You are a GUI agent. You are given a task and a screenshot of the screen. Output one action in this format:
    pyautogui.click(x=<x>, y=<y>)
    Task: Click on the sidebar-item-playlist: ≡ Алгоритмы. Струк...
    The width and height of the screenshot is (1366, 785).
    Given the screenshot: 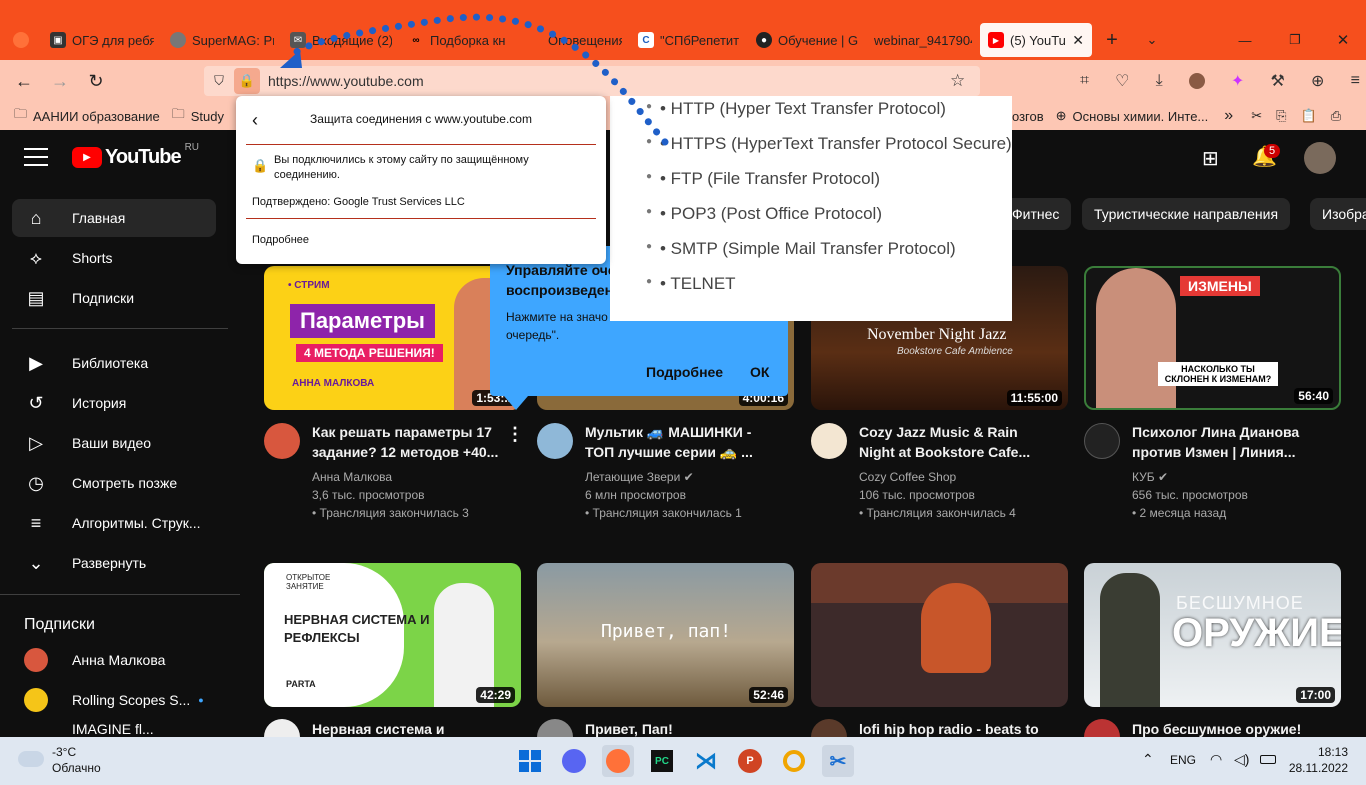 What is the action you would take?
    pyautogui.click(x=114, y=523)
    